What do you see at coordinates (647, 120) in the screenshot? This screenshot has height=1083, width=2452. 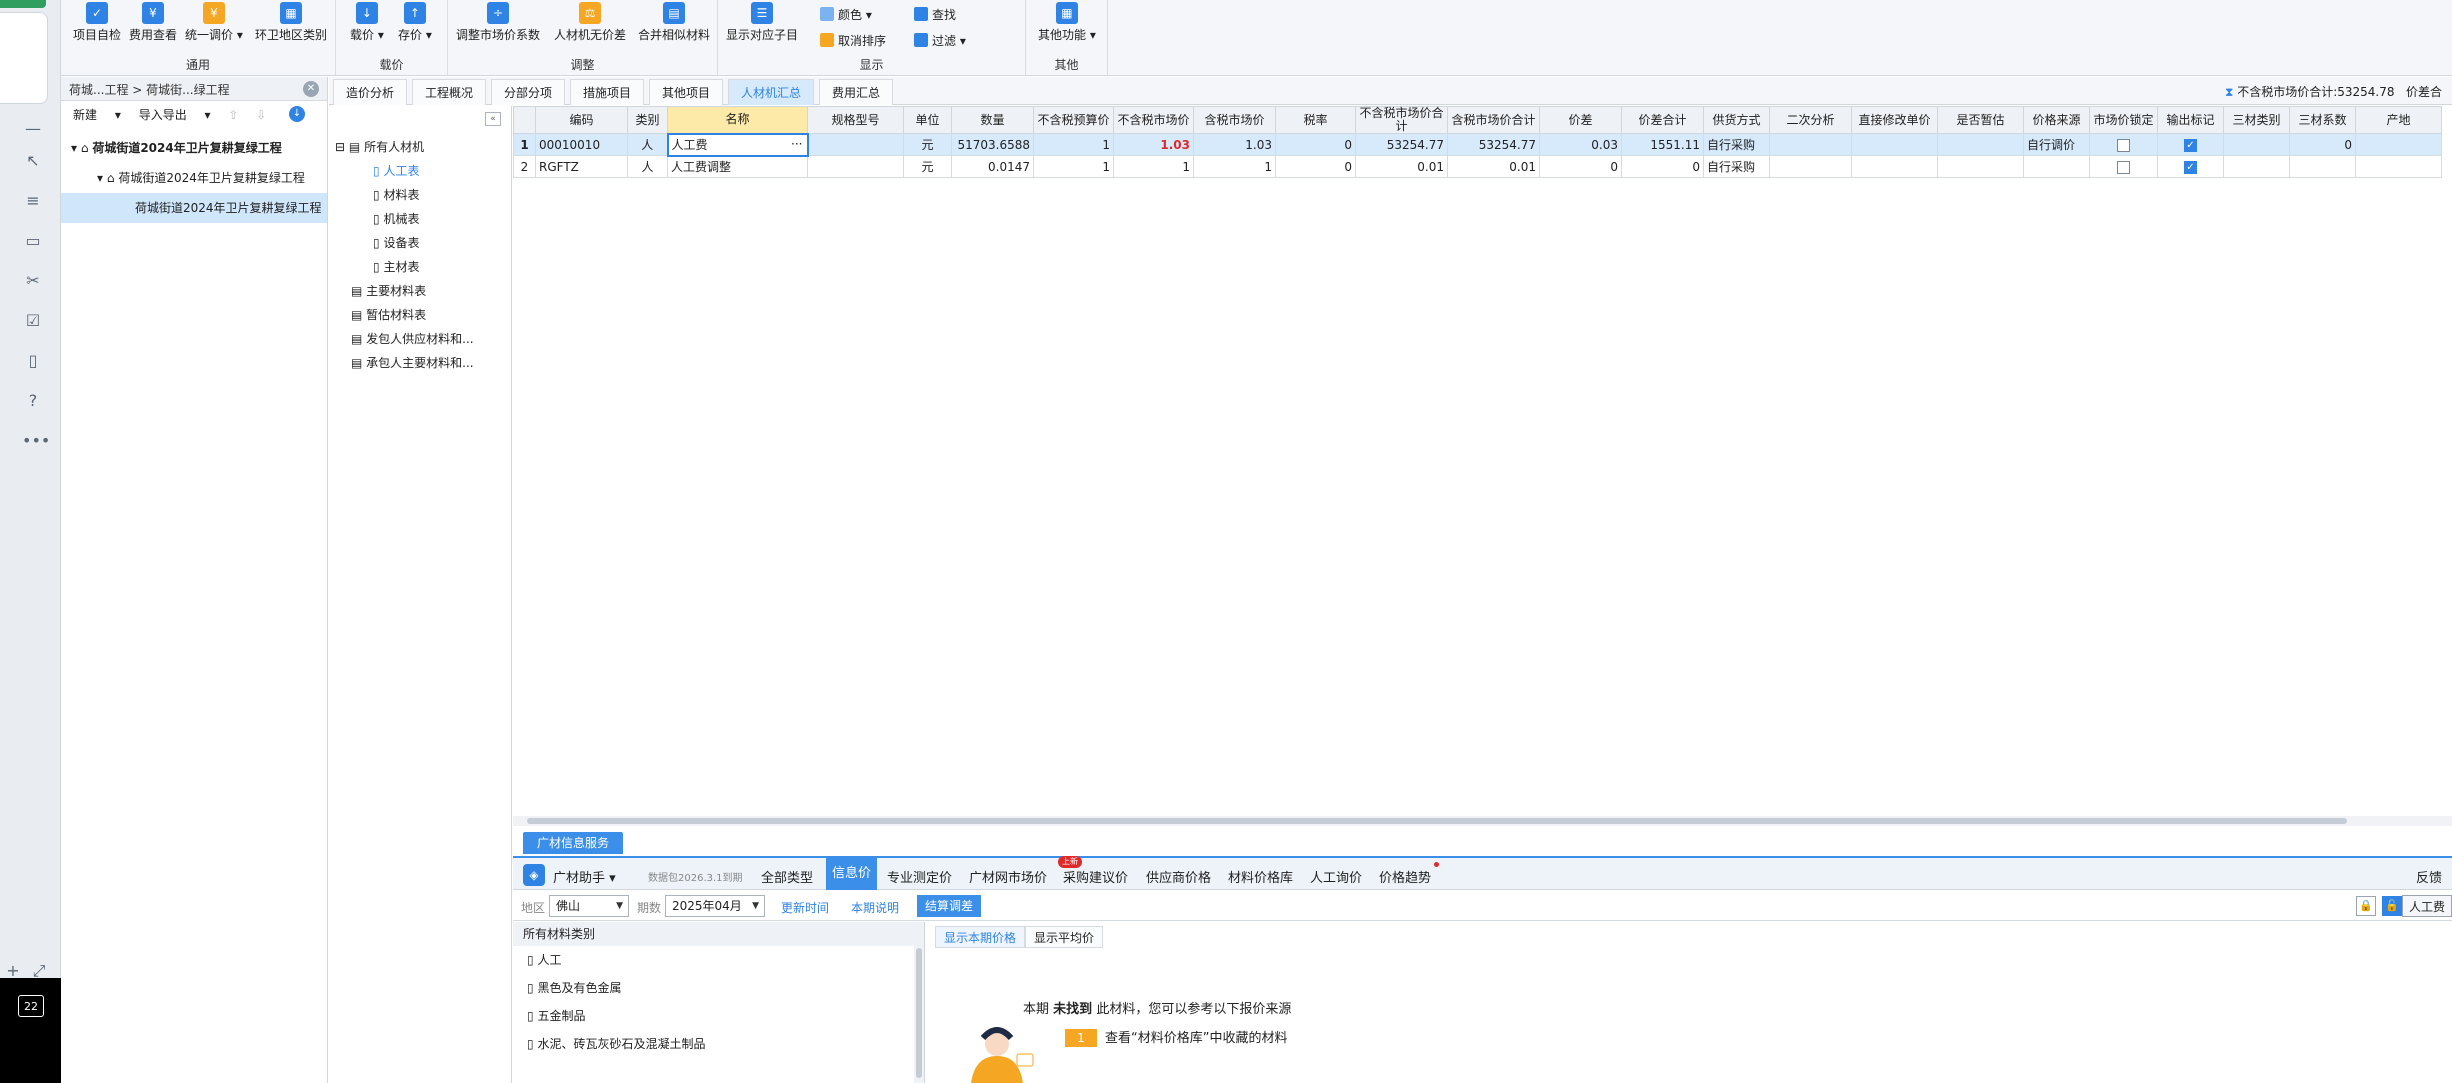 I see `col-header: 类别` at bounding box center [647, 120].